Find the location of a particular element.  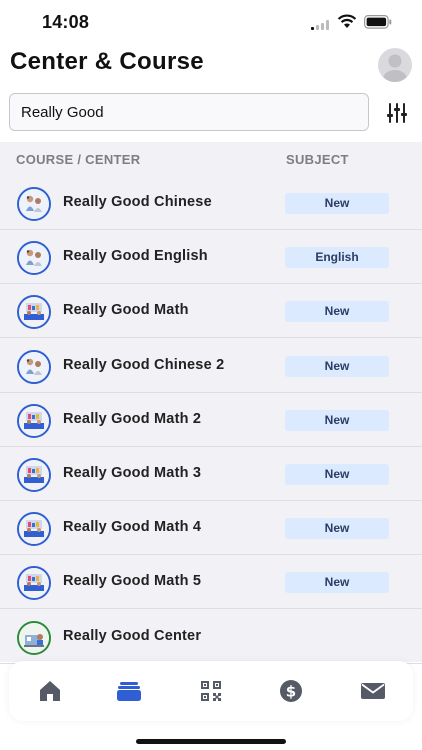

home-icon is located at coordinates (50, 691).